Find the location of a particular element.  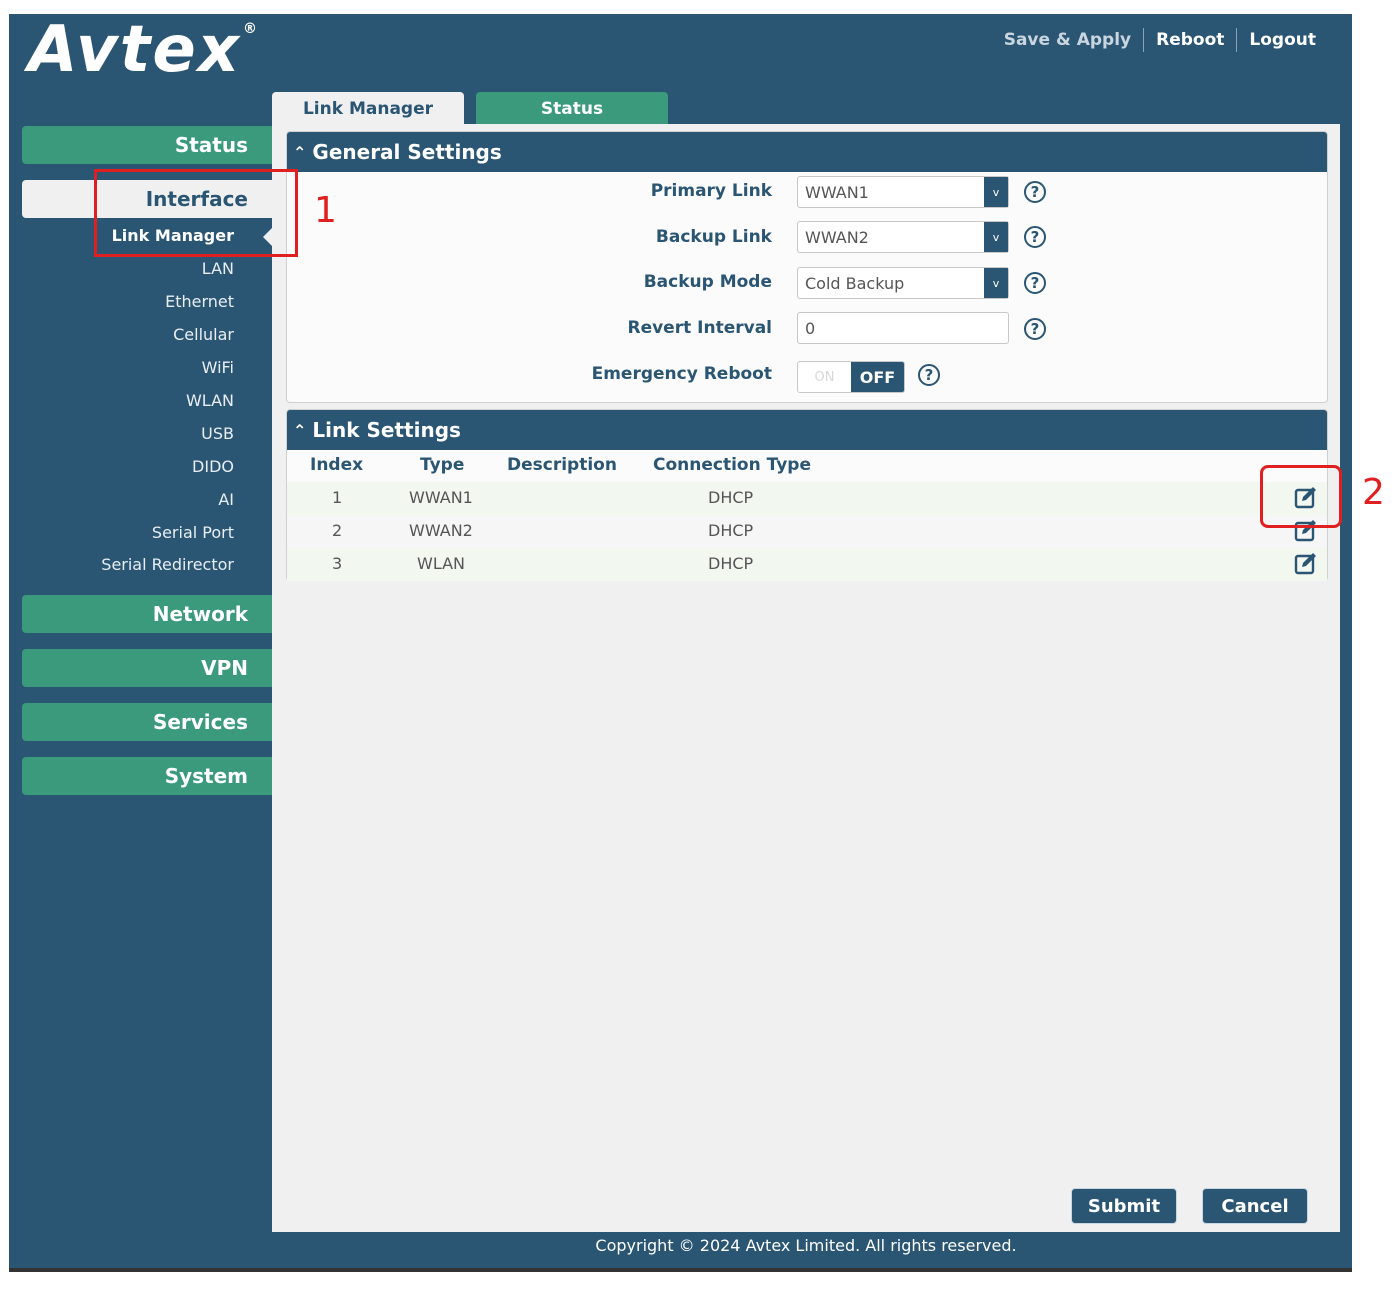

registered-mark: ® is located at coordinates (251, 29).